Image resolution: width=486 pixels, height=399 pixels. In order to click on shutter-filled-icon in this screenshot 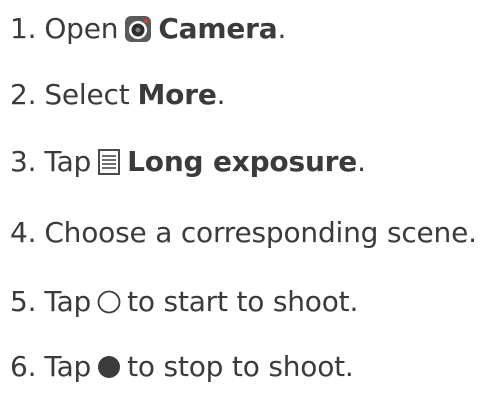, I will do `click(109, 367)`.